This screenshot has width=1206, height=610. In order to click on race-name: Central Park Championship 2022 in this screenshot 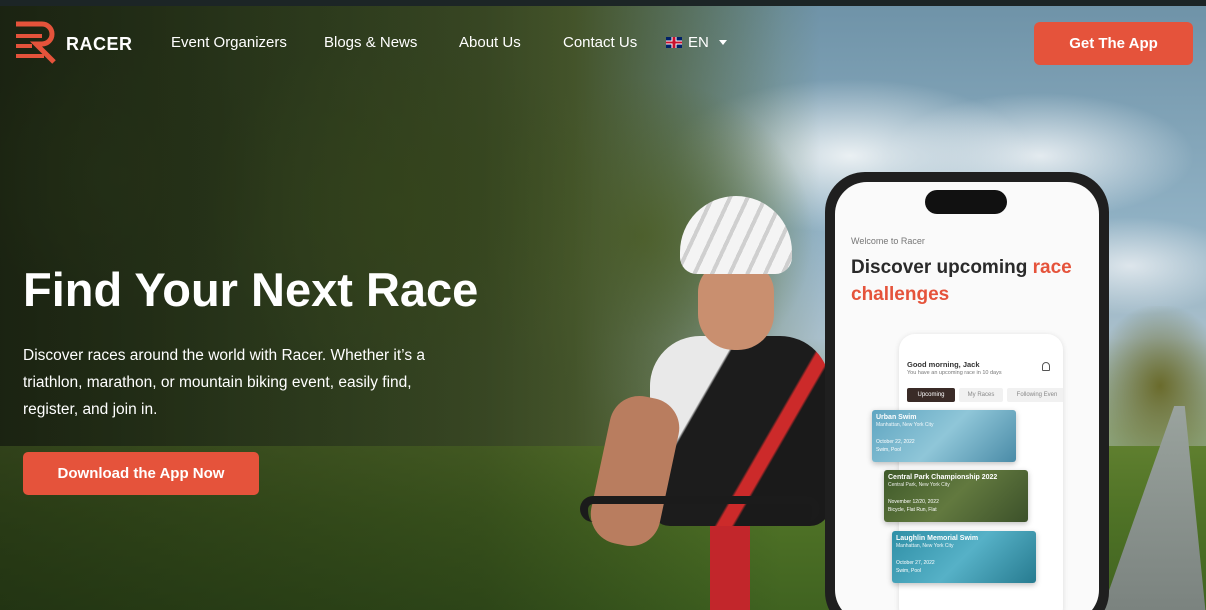, I will do `click(943, 477)`.